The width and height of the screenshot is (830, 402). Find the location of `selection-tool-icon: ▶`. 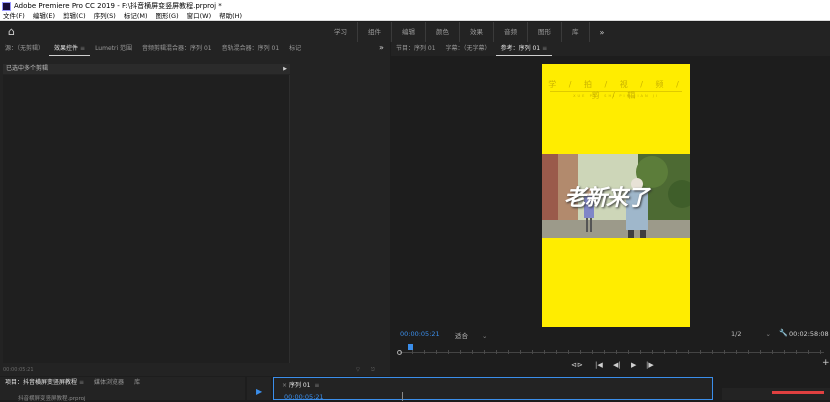

selection-tool-icon: ▶ is located at coordinates (259, 391).